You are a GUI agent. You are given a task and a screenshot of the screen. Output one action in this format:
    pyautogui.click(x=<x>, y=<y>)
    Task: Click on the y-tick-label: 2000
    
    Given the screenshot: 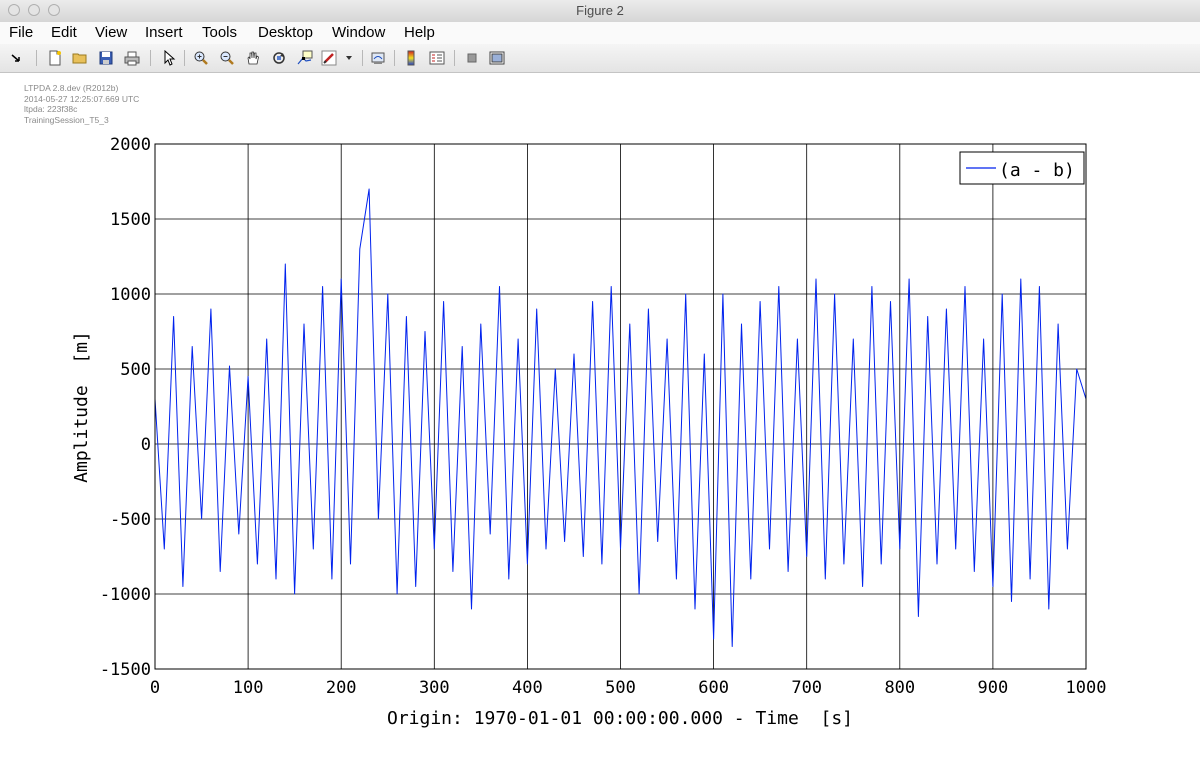 What is the action you would take?
    pyautogui.click(x=130, y=145)
    